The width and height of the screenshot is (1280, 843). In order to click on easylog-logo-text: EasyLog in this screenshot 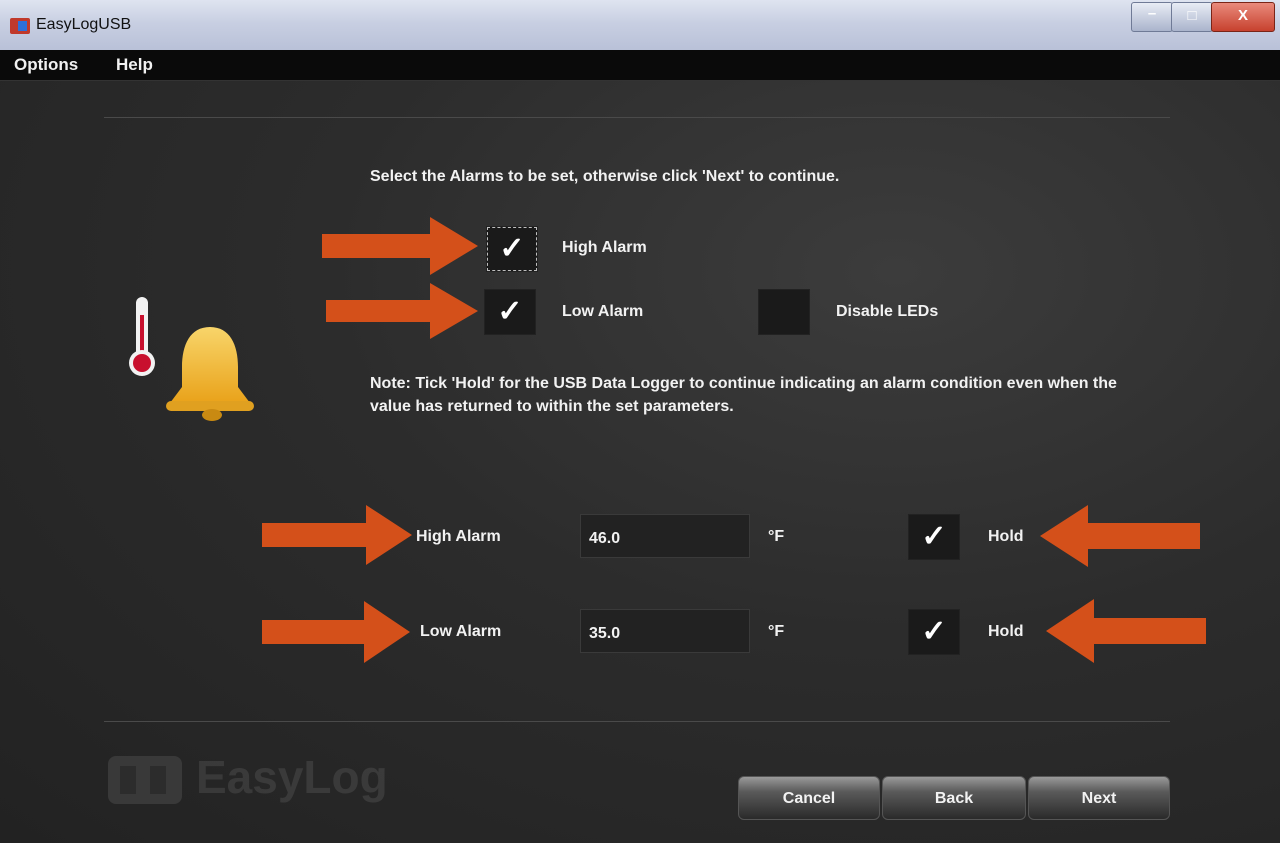, I will do `click(292, 777)`.